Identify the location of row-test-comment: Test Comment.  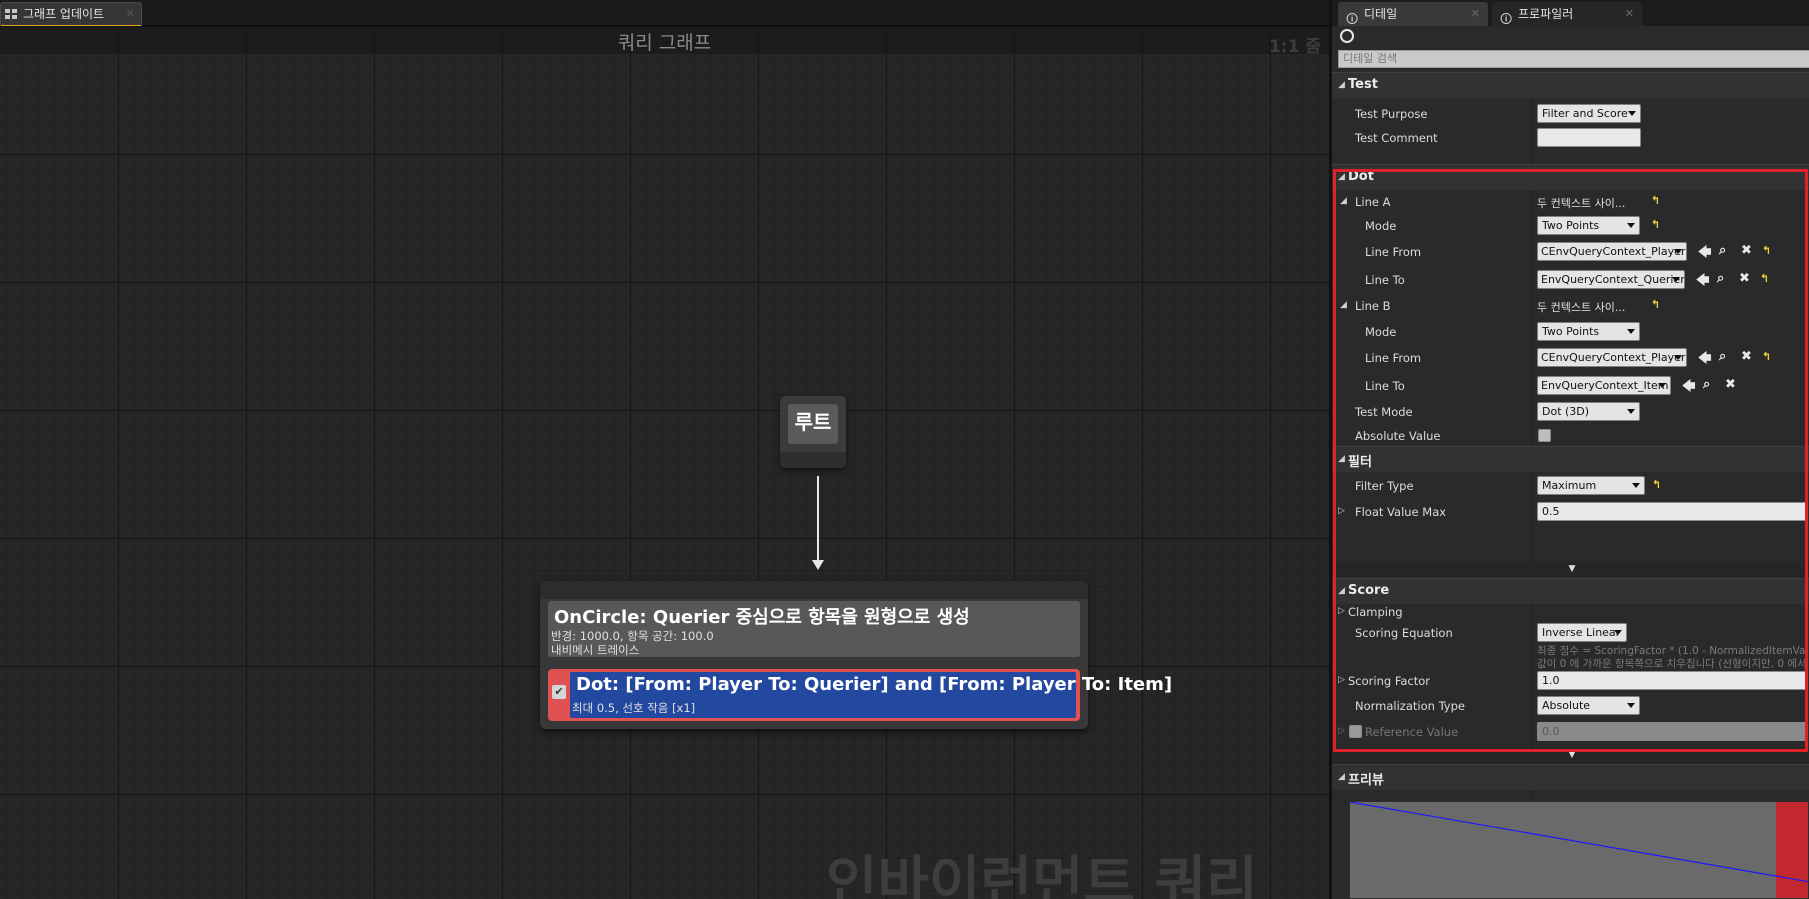
(1570, 138).